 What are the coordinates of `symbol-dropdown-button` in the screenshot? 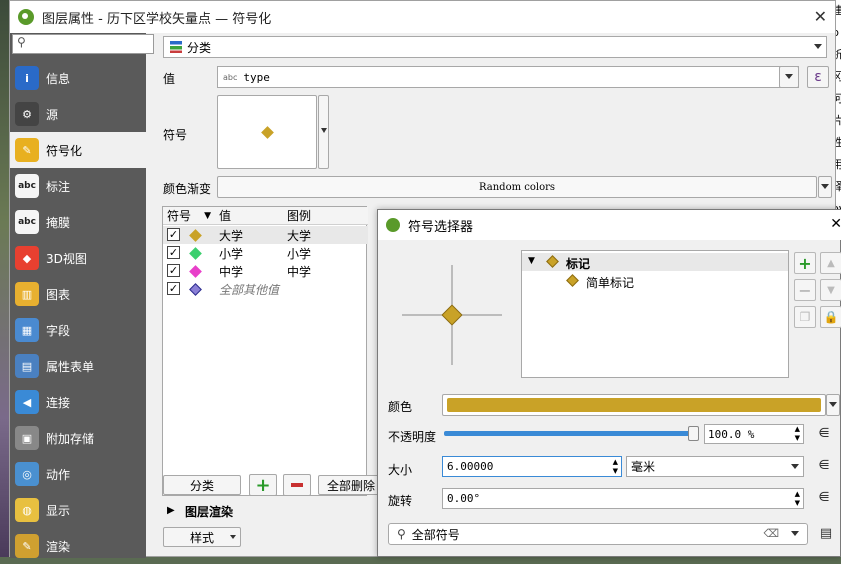 It's located at (323, 132).